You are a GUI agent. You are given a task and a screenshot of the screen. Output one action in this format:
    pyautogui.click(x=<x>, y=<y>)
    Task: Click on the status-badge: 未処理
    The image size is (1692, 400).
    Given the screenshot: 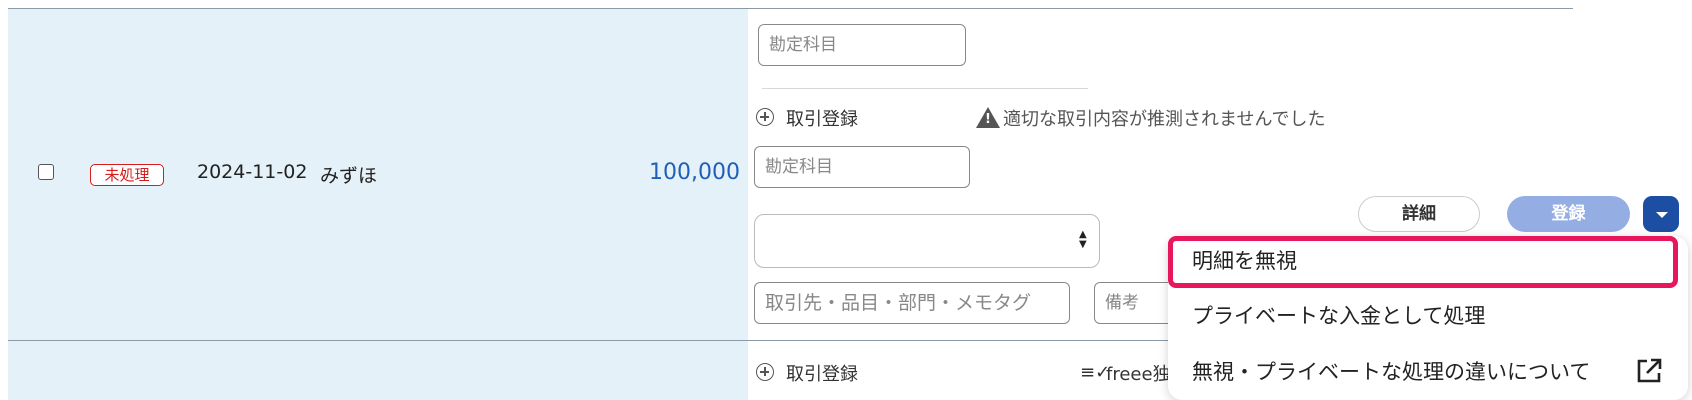 What is the action you would take?
    pyautogui.click(x=127, y=175)
    